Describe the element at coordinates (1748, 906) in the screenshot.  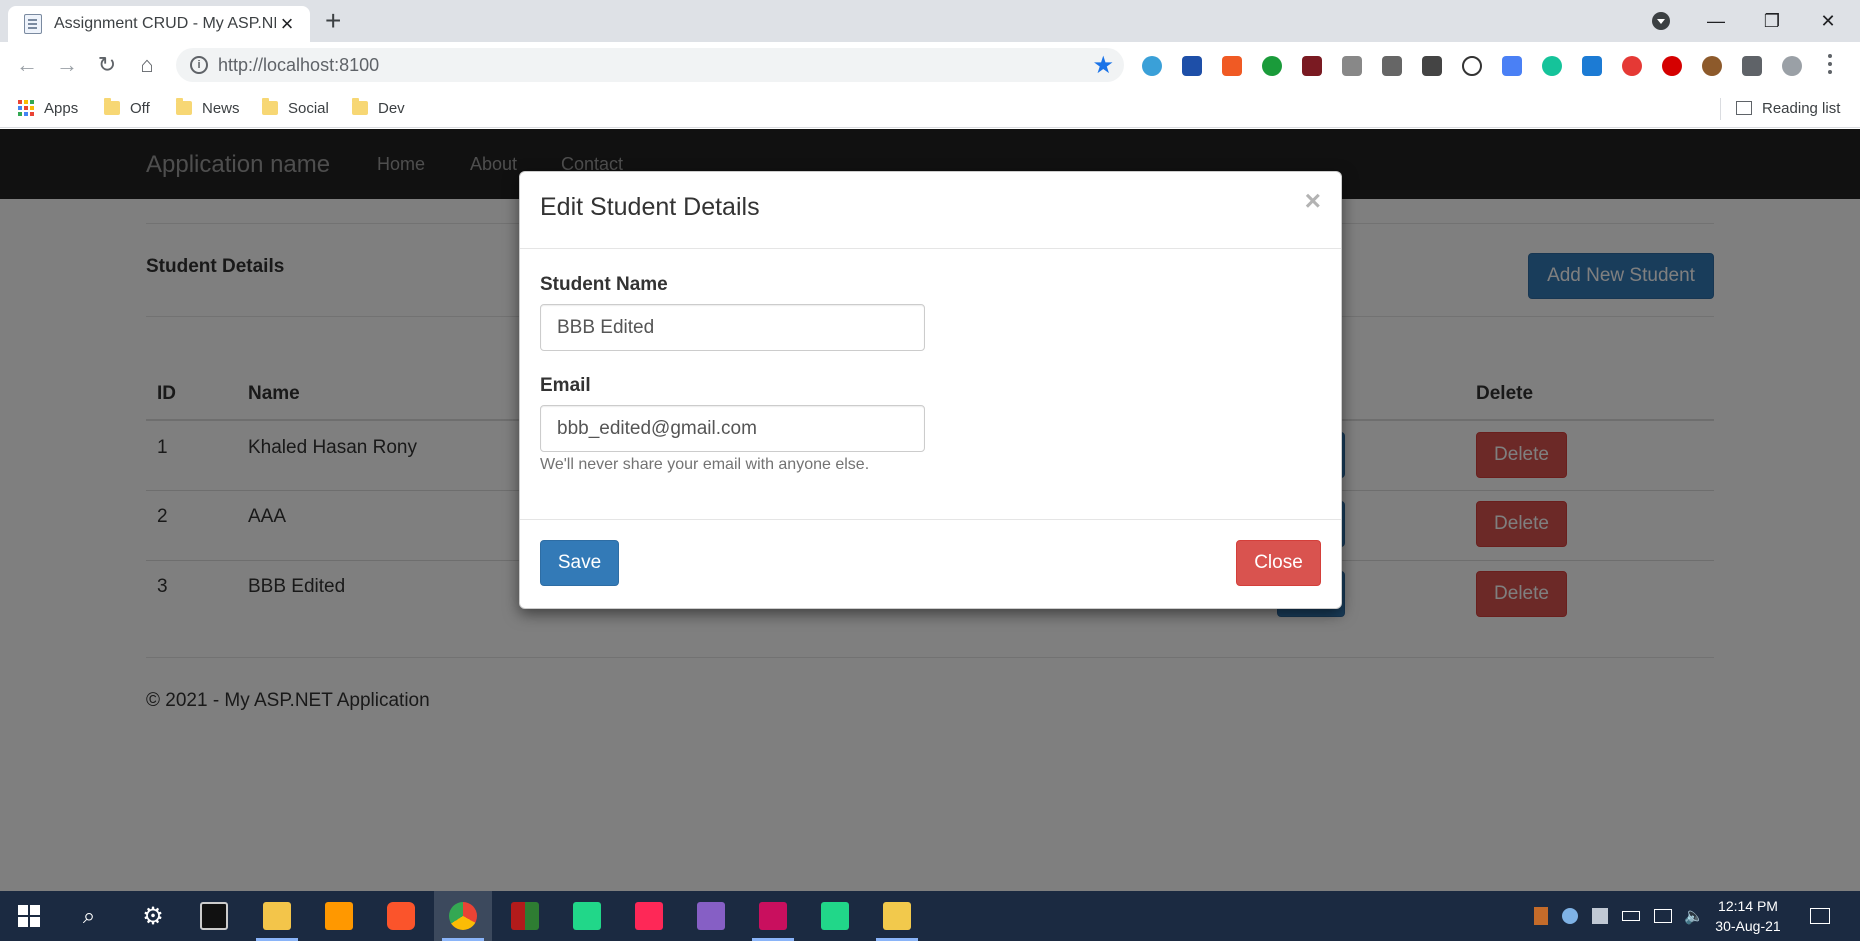
I see `clock-time: 12:14 PM` at that location.